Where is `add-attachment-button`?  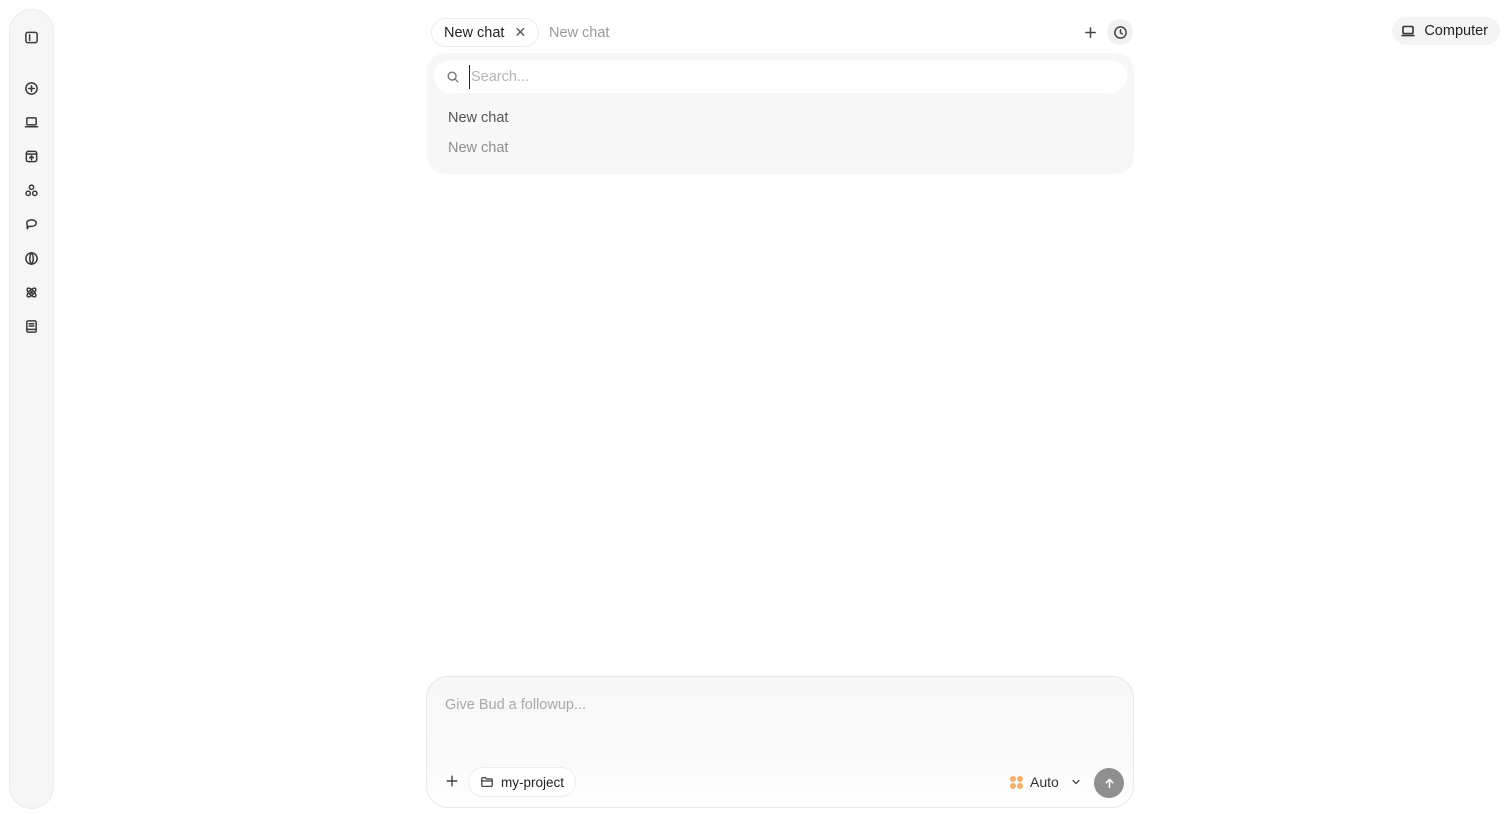 add-attachment-button is located at coordinates (452, 781).